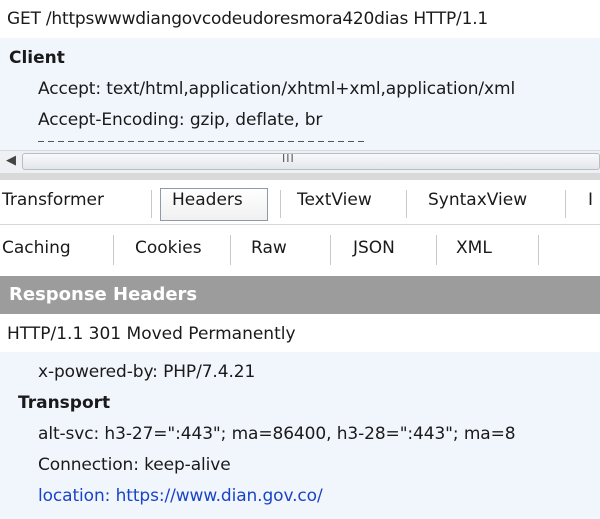 This screenshot has width=600, height=519. I want to click on tab-headers: Headers, so click(207, 200).